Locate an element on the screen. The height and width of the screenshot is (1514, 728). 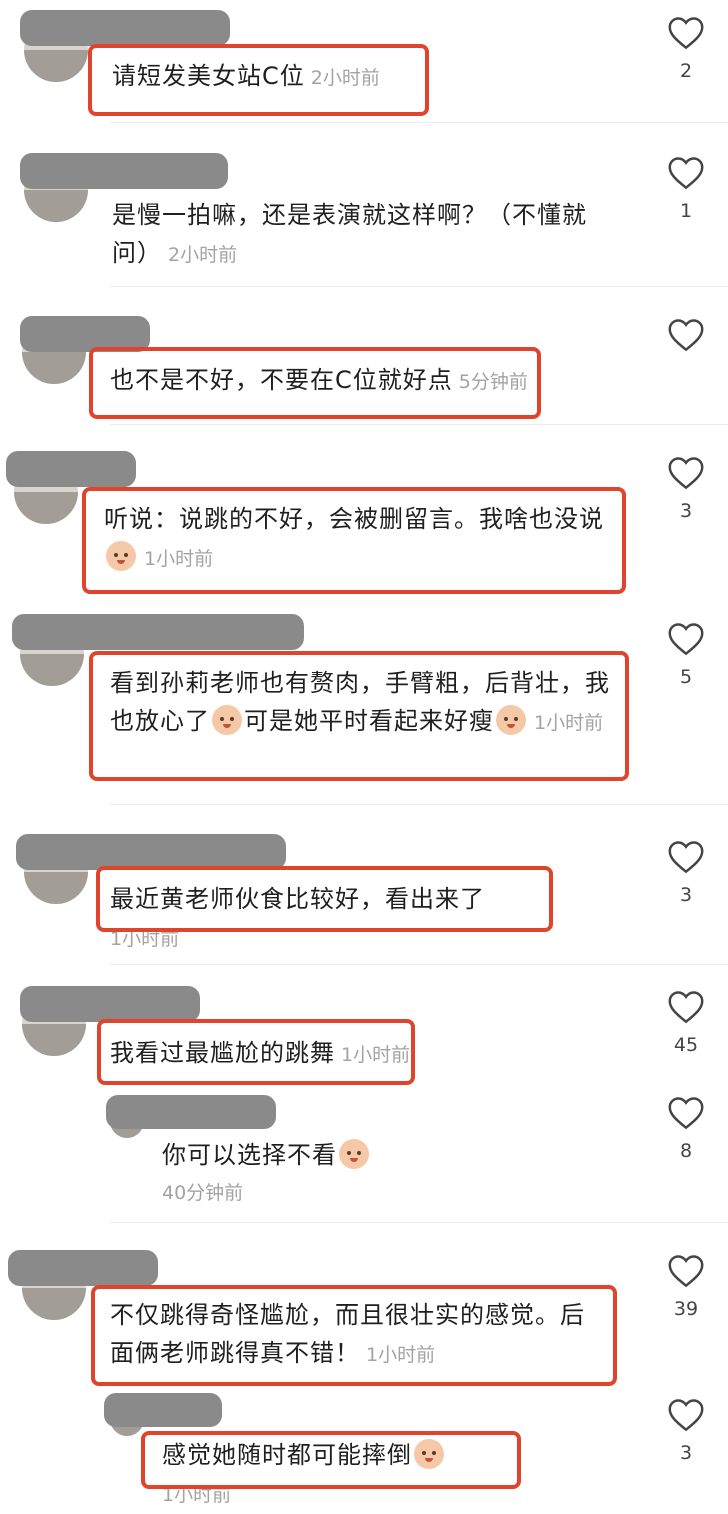
like-button: 5 is located at coordinates (686, 655).